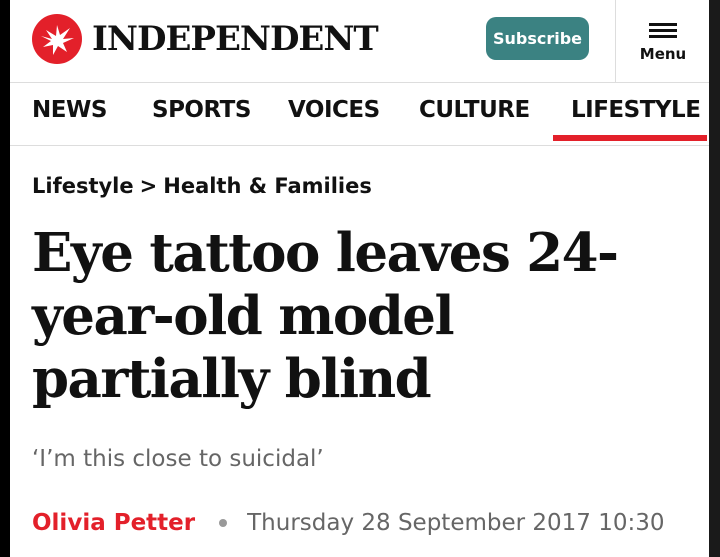 The width and height of the screenshot is (720, 557). What do you see at coordinates (663, 53) in the screenshot?
I see `menu-label: Menu` at bounding box center [663, 53].